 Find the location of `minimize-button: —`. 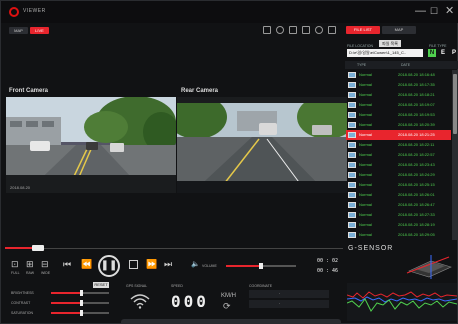

minimize-button: — is located at coordinates (420, 11).